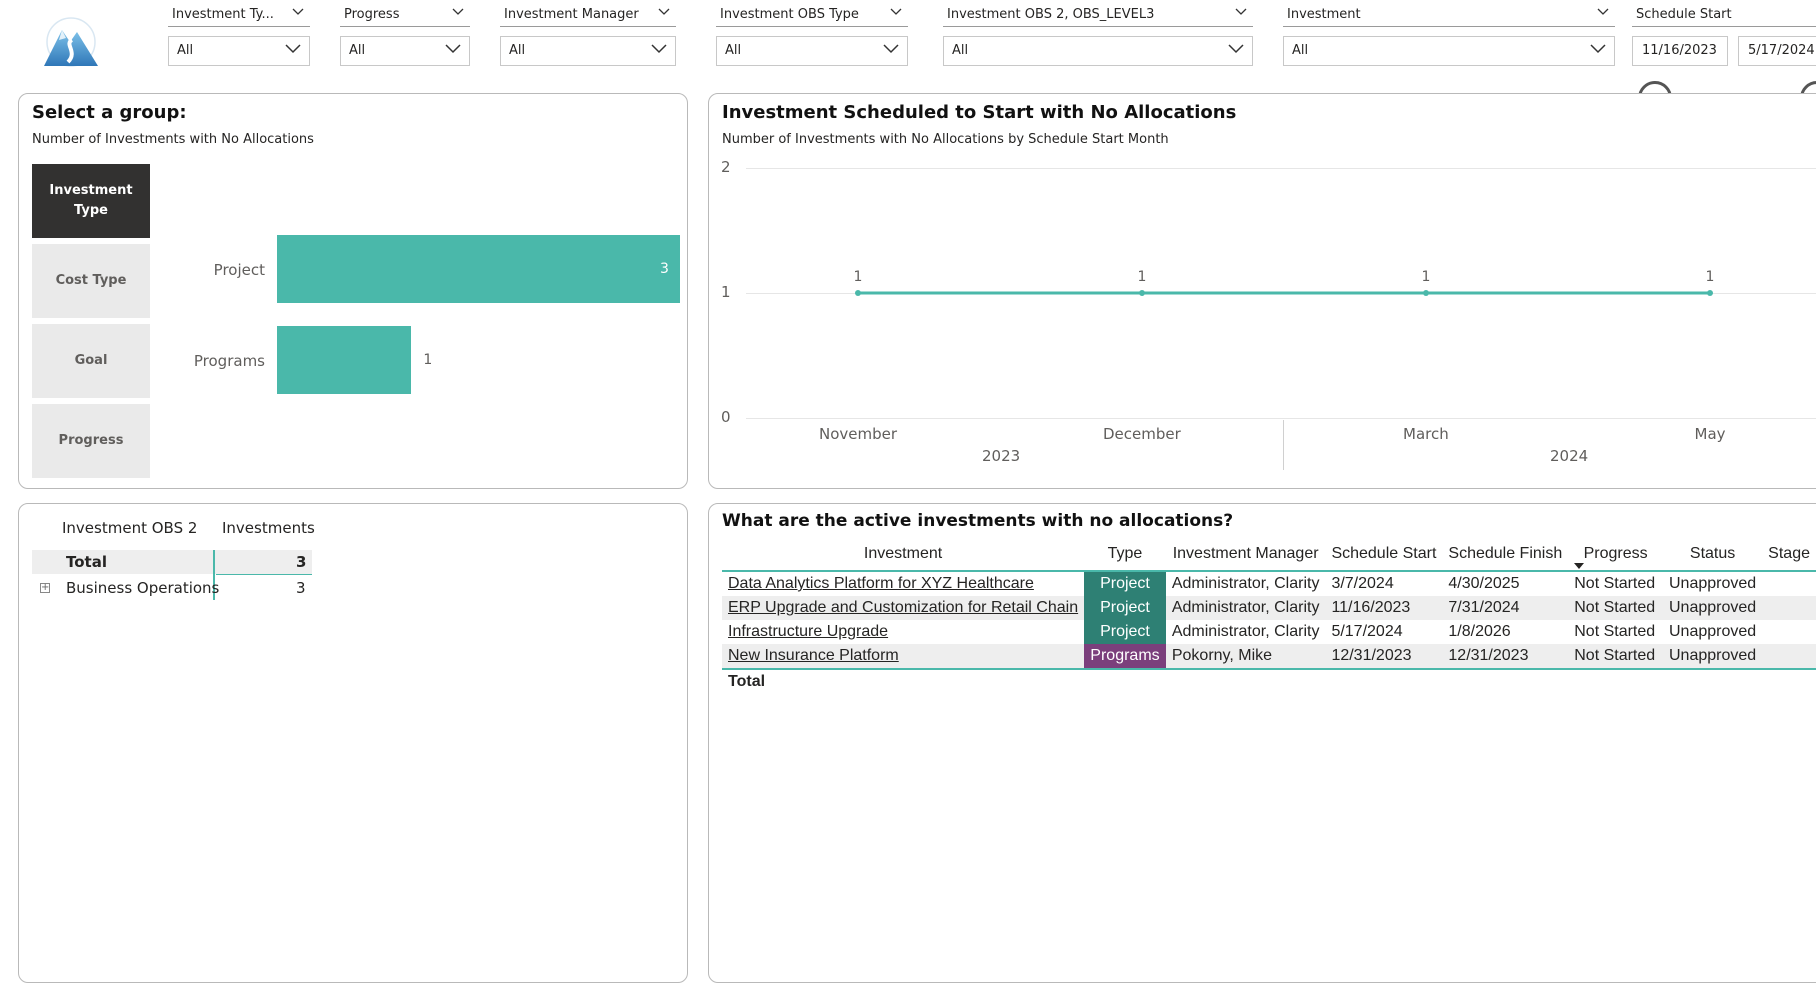 The height and width of the screenshot is (983, 1816). I want to click on cell-finish: 12/31/2023, so click(1488, 655).